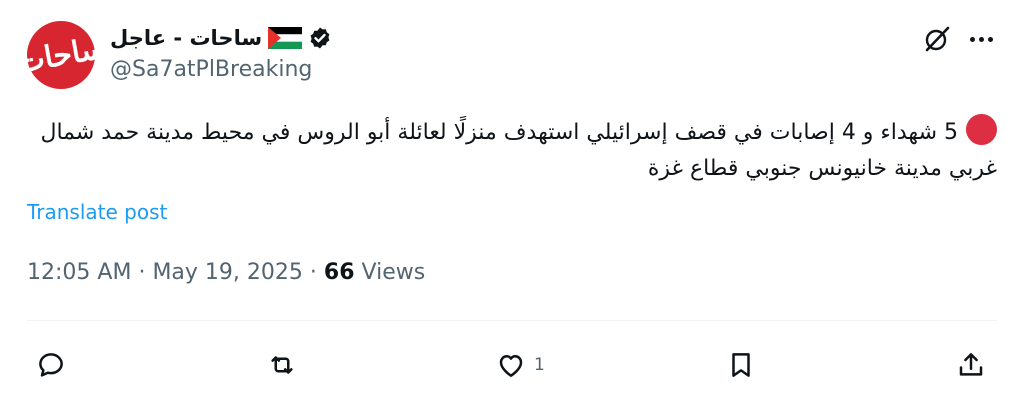  I want to click on post-date: May 19, 2025, so click(227, 272).